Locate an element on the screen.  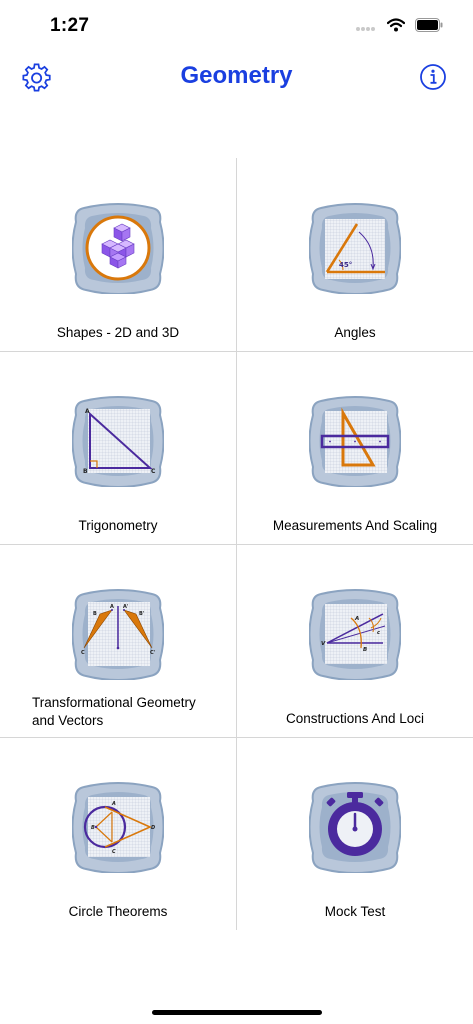
circle-theorem-icon: A B C D is located at coordinates (118, 827).